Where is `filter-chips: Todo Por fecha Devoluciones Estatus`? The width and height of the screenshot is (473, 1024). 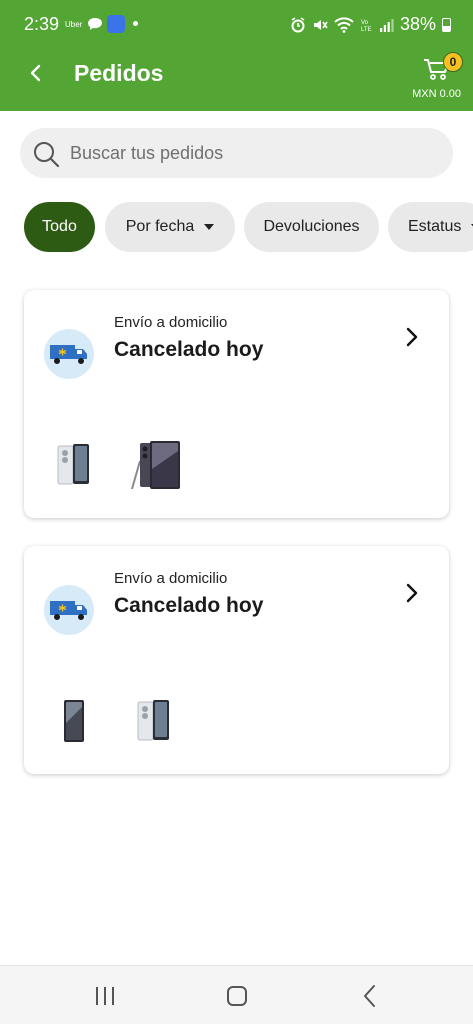
filter-chips: Todo Por fecha Devoluciones Estatus is located at coordinates (248, 227).